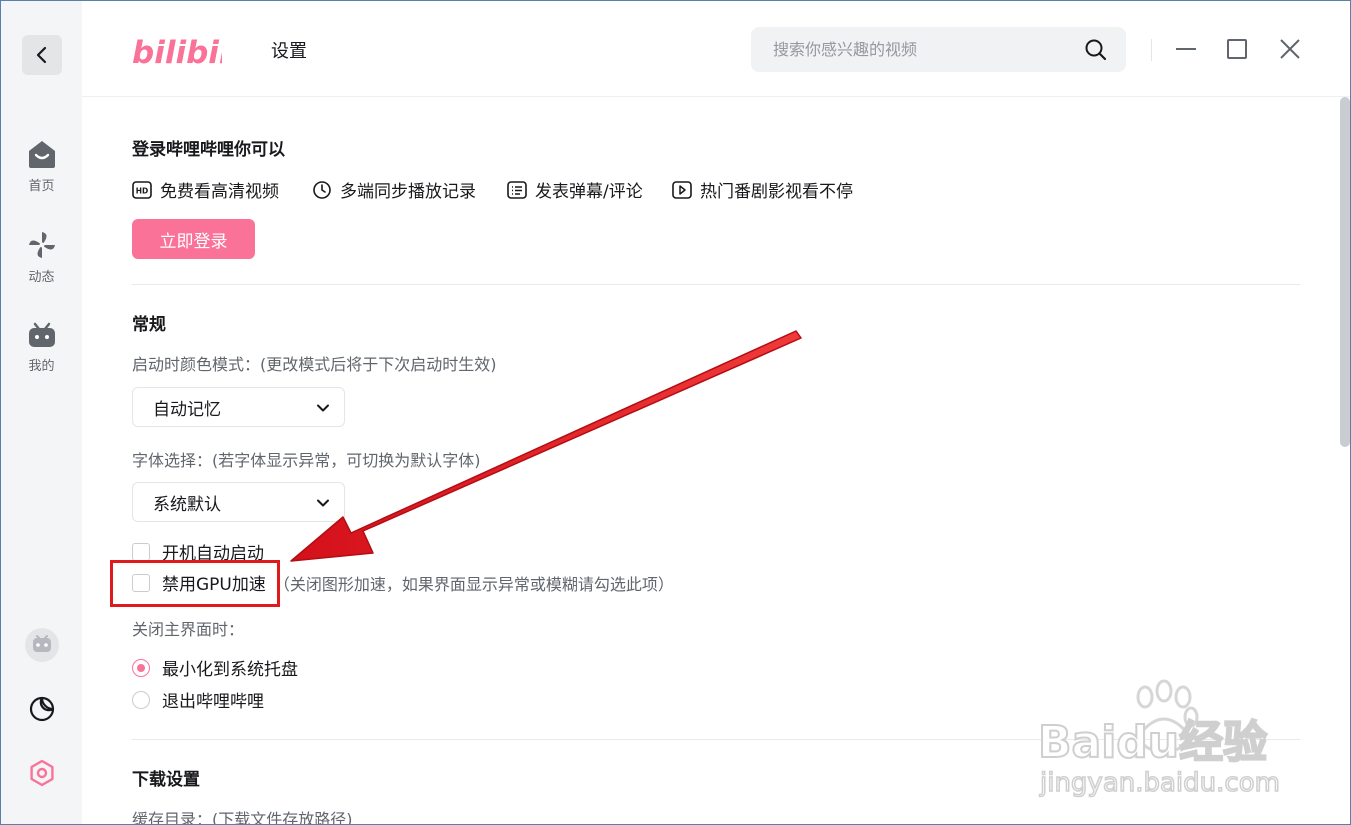  I want to click on baidu-watermark: Baidu经验 jingyan.baidu.com, so click(1161, 741).